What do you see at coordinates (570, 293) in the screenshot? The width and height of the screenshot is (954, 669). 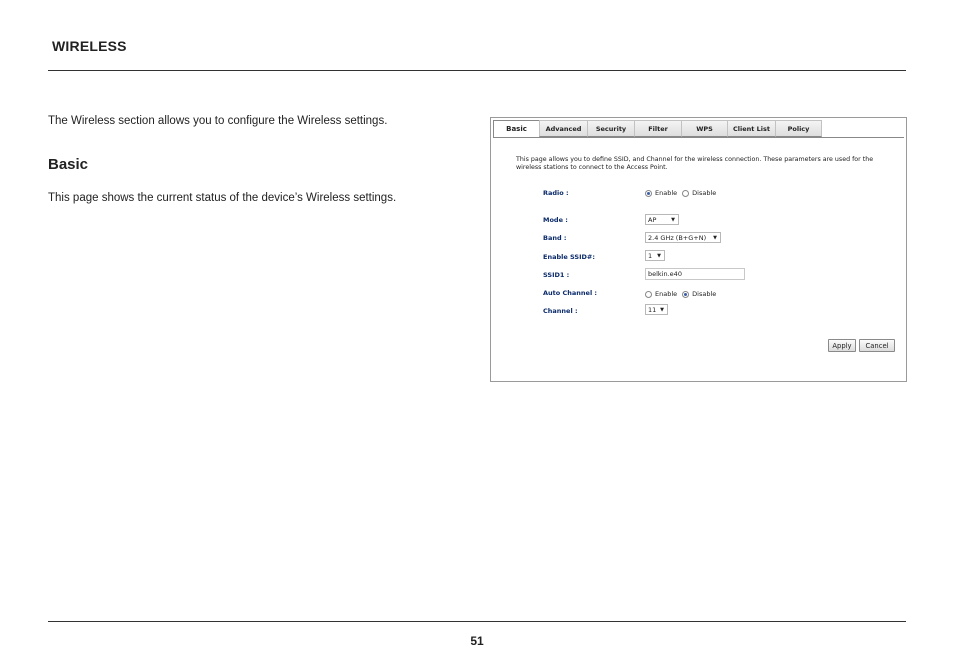 I see `auto-channel-label: Auto Channel :` at bounding box center [570, 293].